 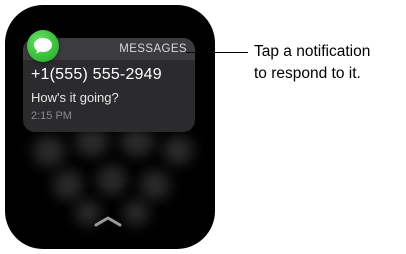 What do you see at coordinates (96, 74) in the screenshot?
I see `sender-phone-number: +1(555) 555-2949` at bounding box center [96, 74].